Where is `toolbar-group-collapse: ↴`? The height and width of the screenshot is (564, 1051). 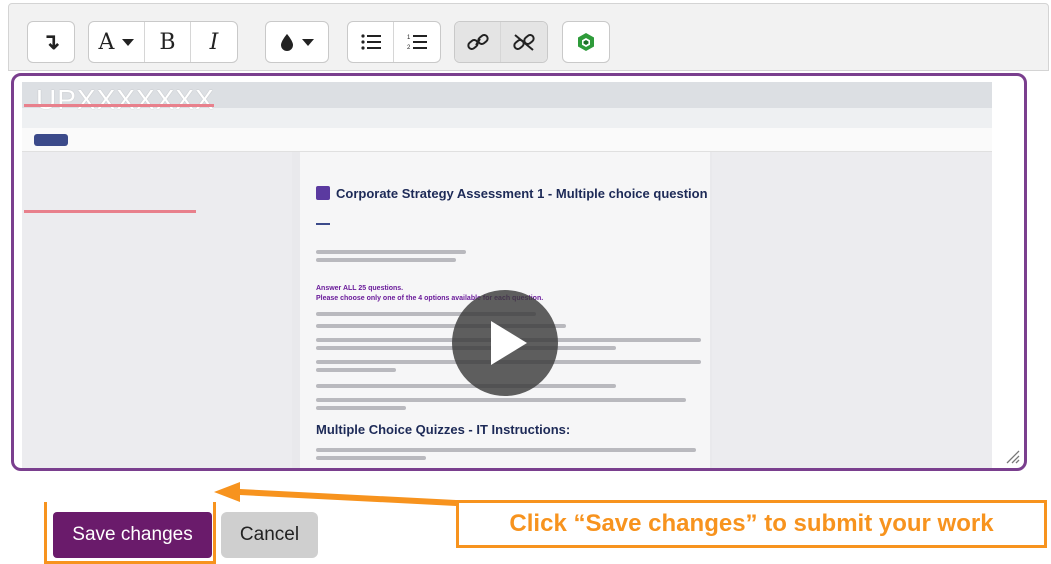
toolbar-group-collapse: ↴ is located at coordinates (51, 42).